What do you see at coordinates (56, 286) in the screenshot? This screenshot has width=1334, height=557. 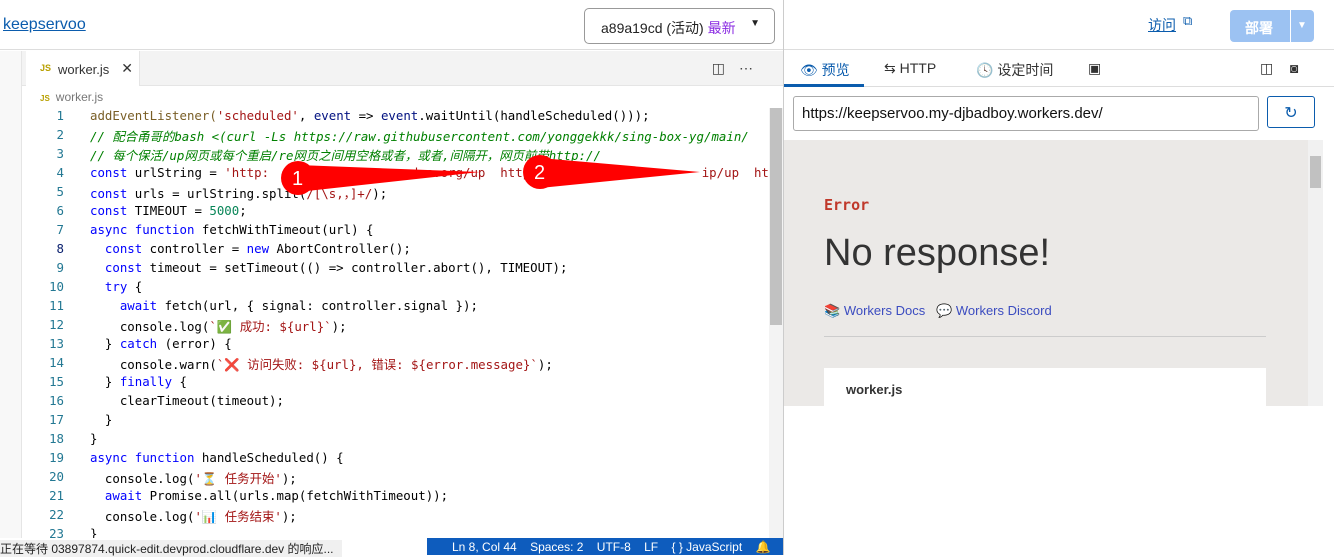 I see `line-number: 10` at bounding box center [56, 286].